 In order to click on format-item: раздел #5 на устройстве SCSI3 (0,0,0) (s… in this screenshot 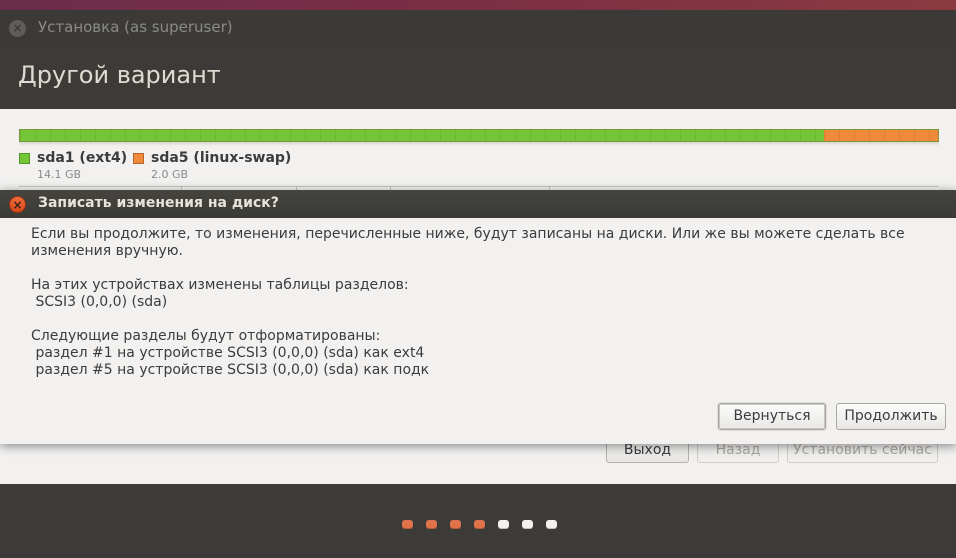, I will do `click(230, 370)`.